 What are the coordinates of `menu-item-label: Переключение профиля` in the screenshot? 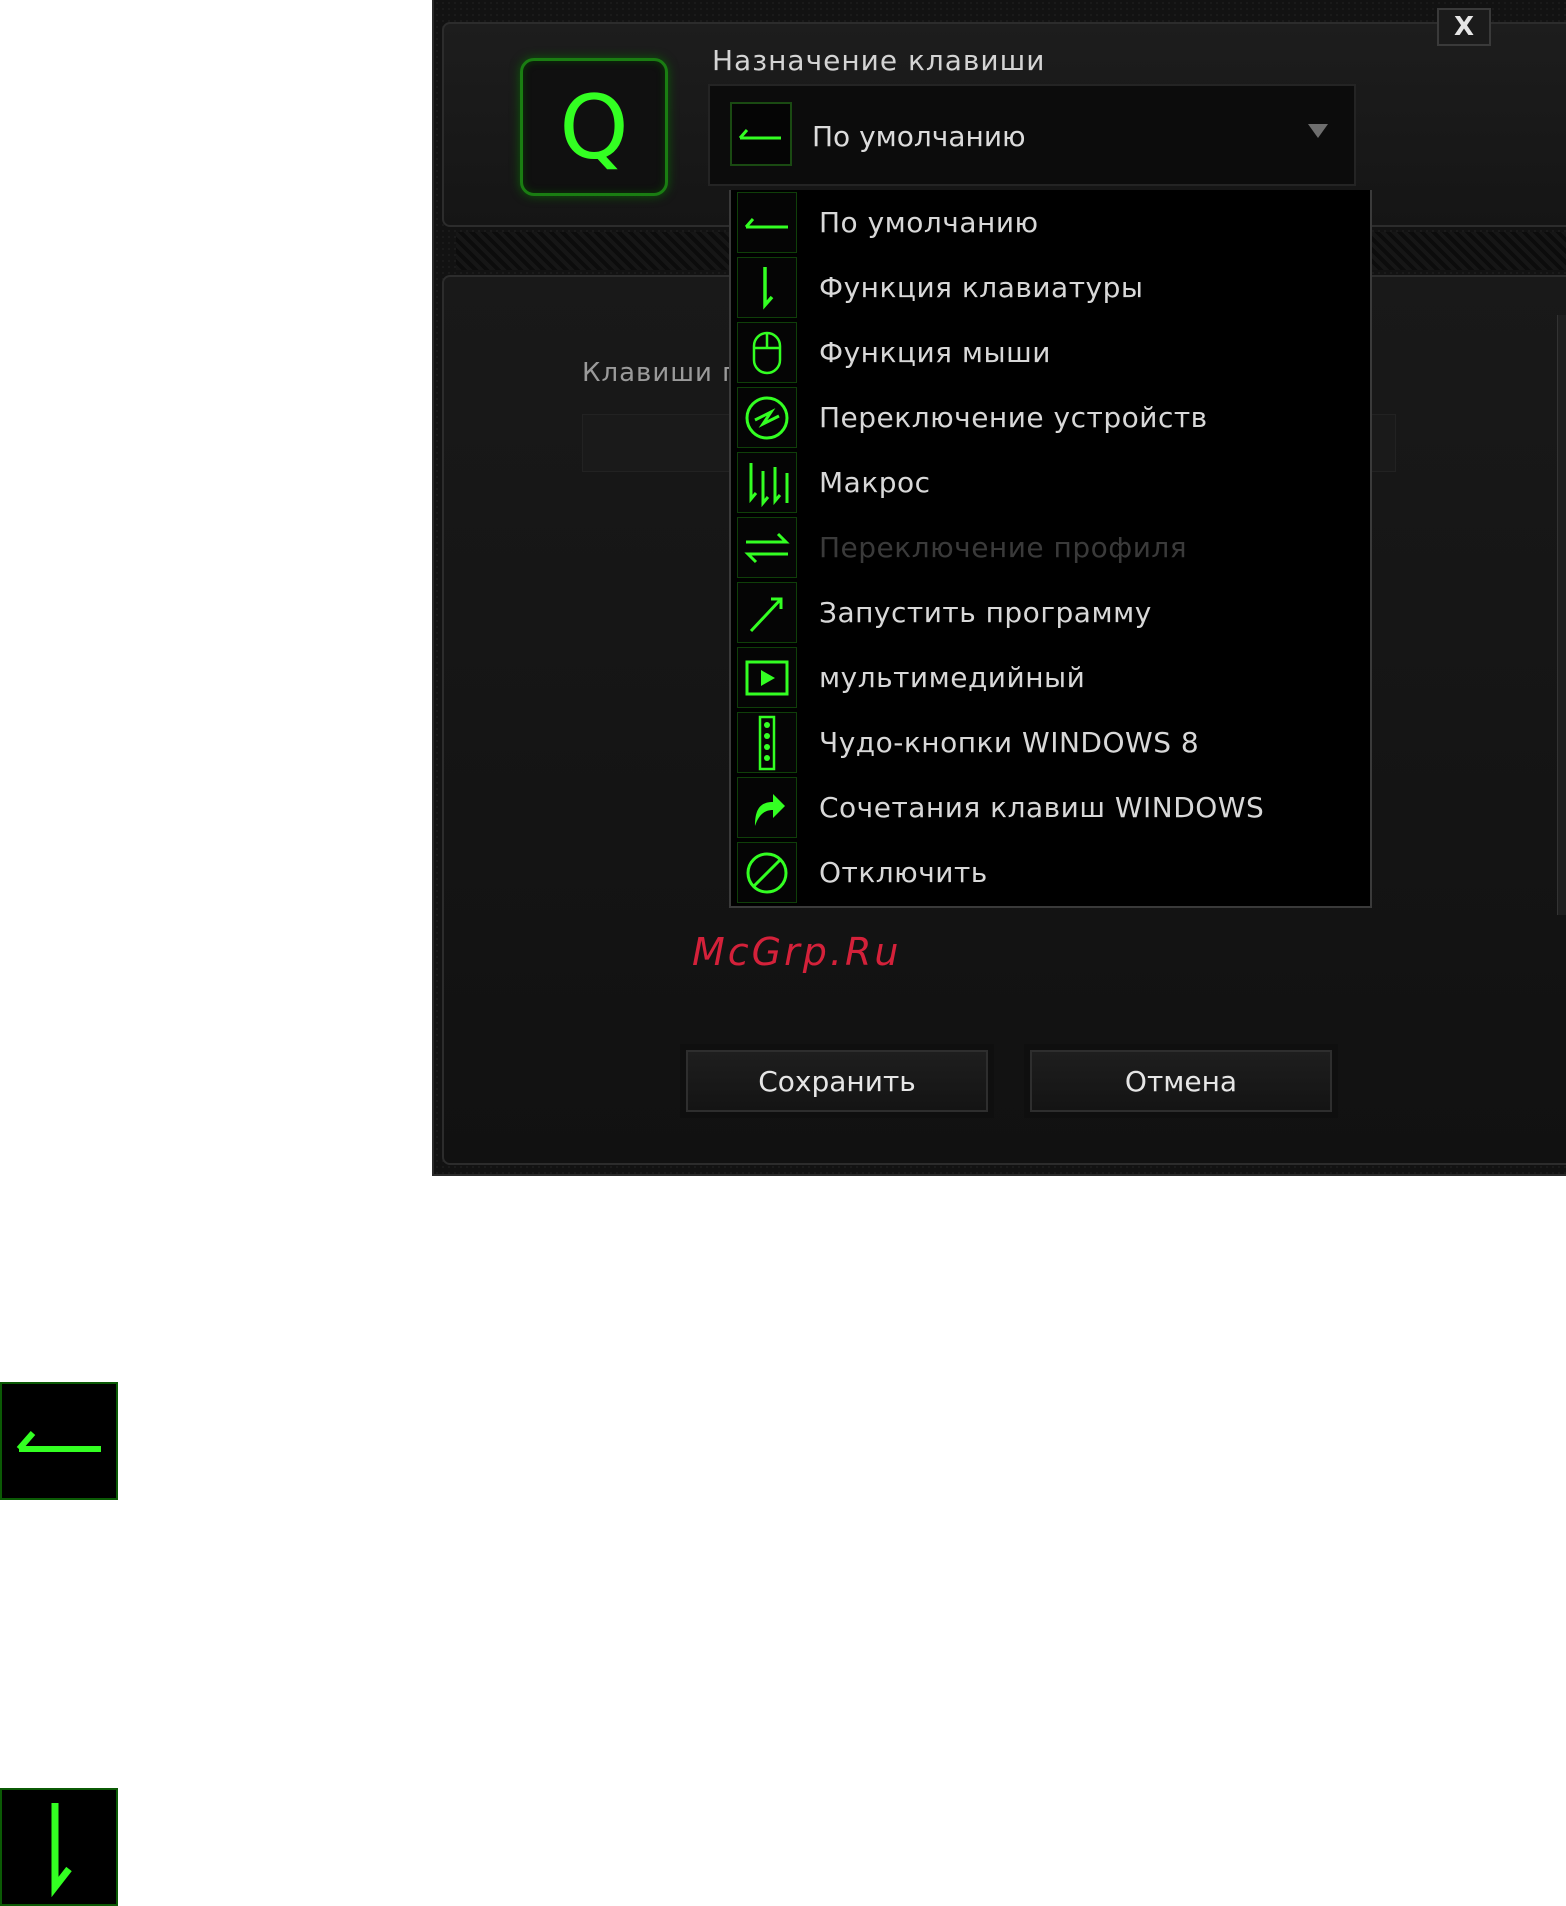 It's located at (1003, 547).